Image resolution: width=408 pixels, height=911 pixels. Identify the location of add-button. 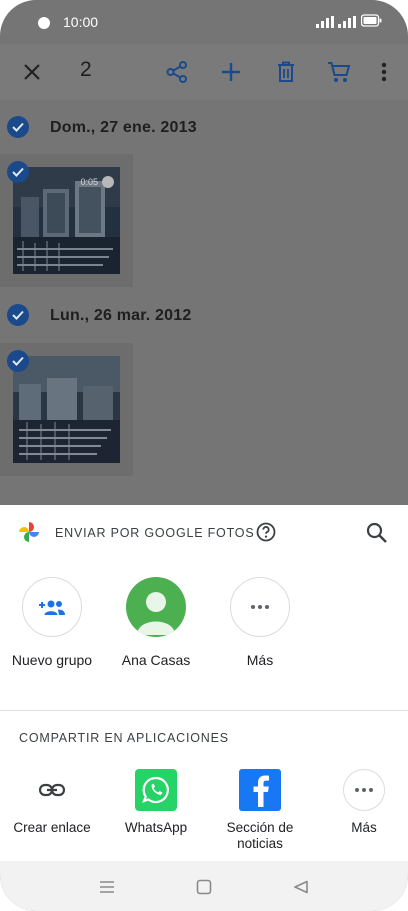
(231, 72).